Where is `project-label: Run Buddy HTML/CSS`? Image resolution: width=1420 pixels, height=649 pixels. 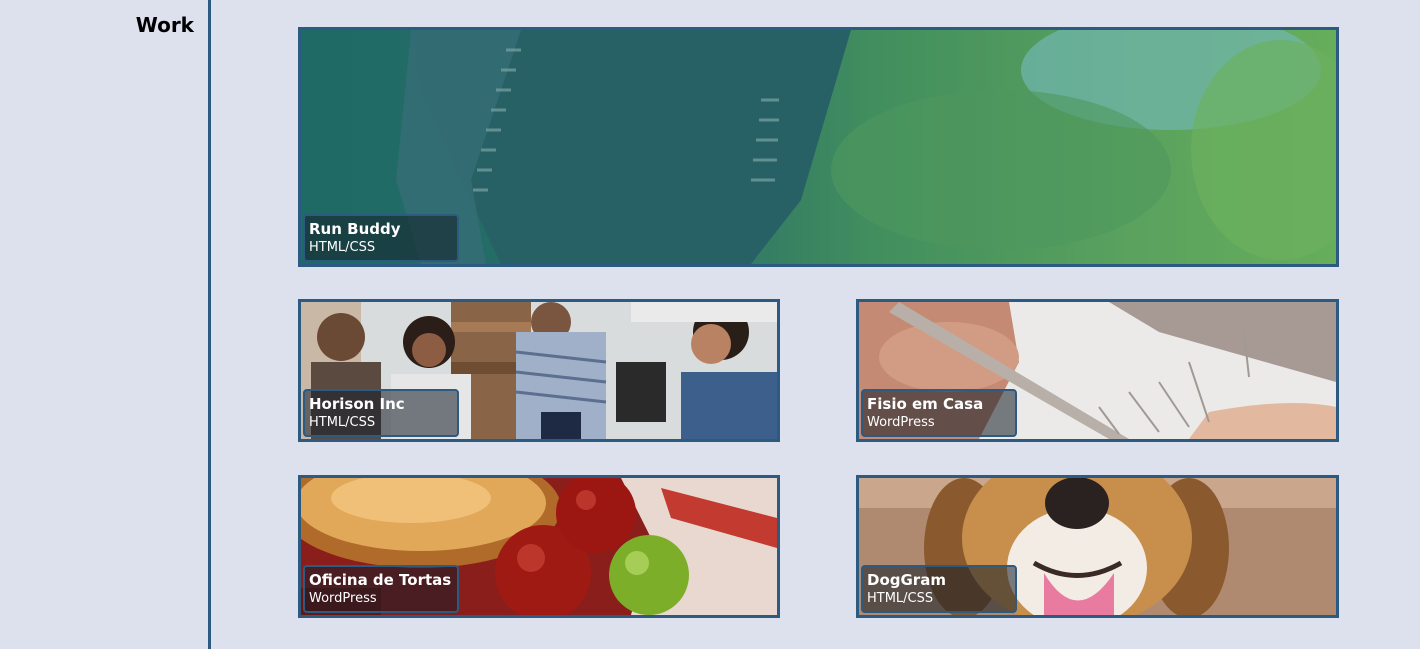
project-label: Run Buddy HTML/CSS is located at coordinates (381, 238).